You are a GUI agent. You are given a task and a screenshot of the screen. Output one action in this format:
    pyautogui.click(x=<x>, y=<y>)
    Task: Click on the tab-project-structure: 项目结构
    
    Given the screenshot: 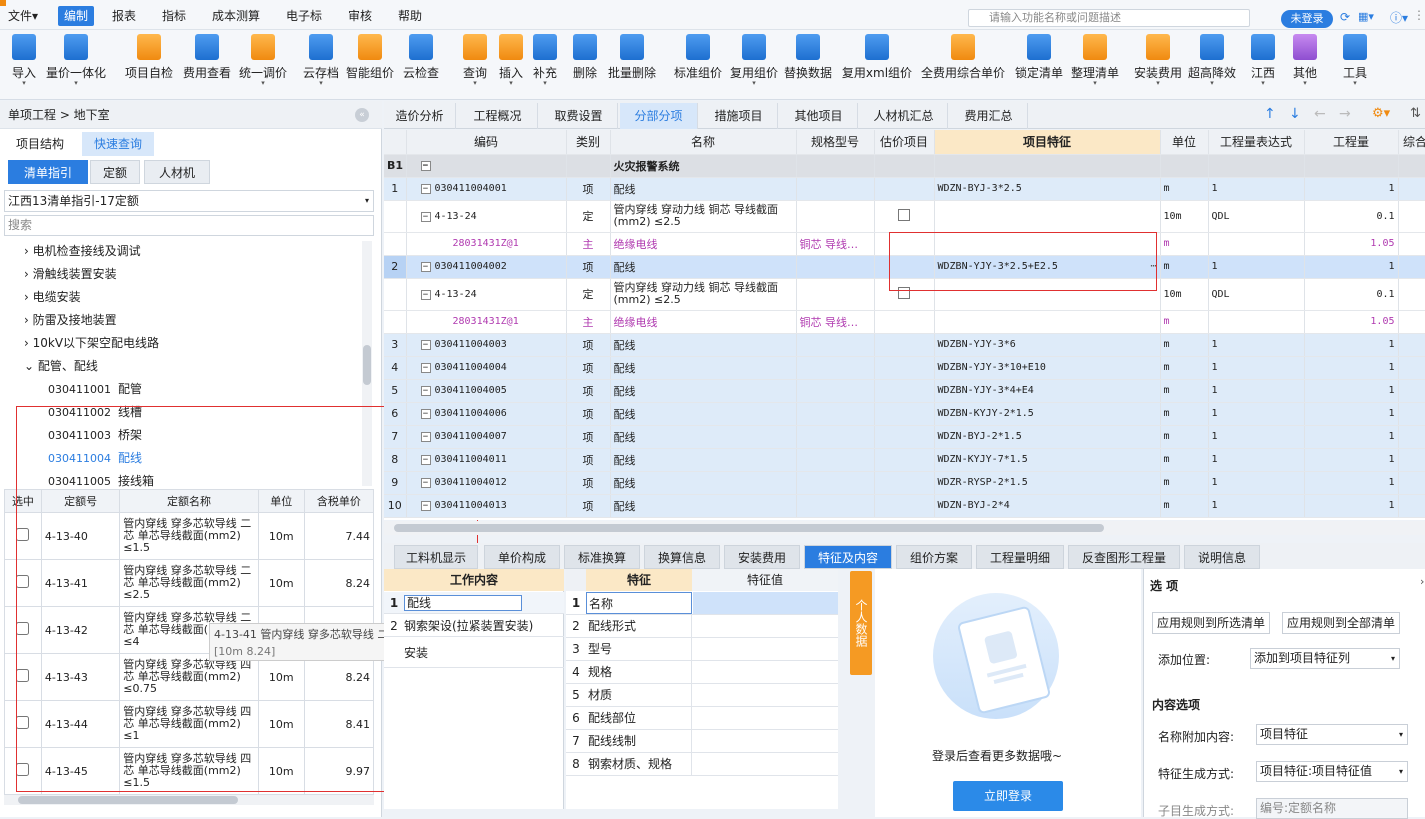 What is the action you would take?
    pyautogui.click(x=40, y=144)
    